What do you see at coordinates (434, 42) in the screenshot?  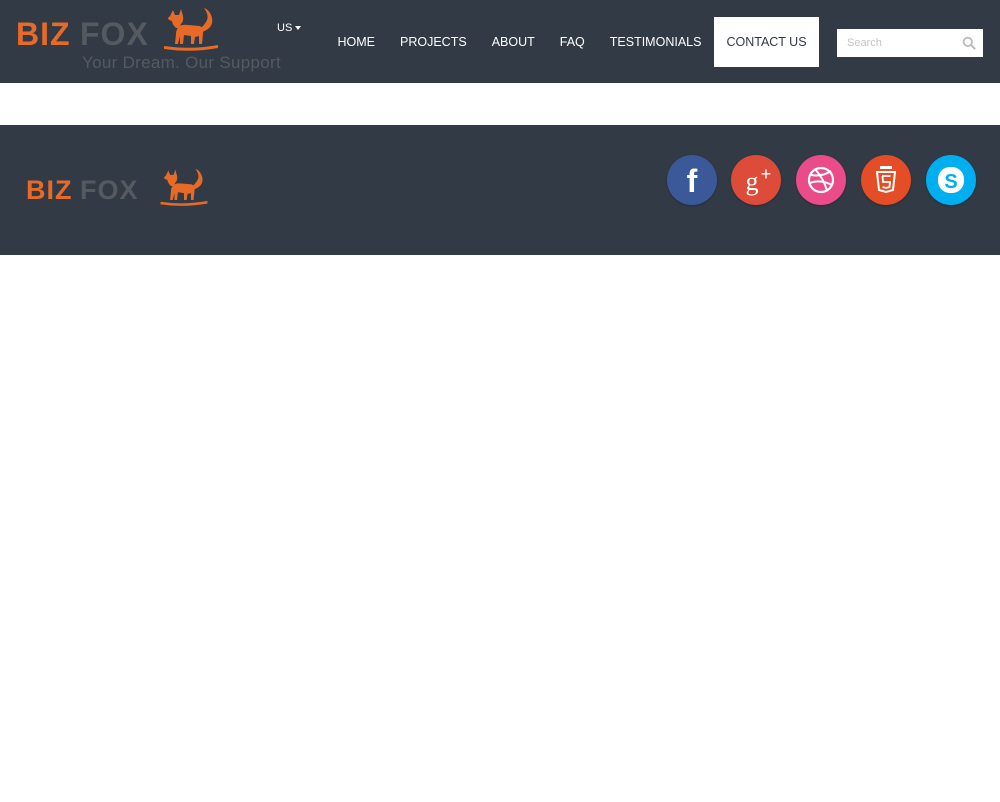 I see `nav-projects: PROJECTS` at bounding box center [434, 42].